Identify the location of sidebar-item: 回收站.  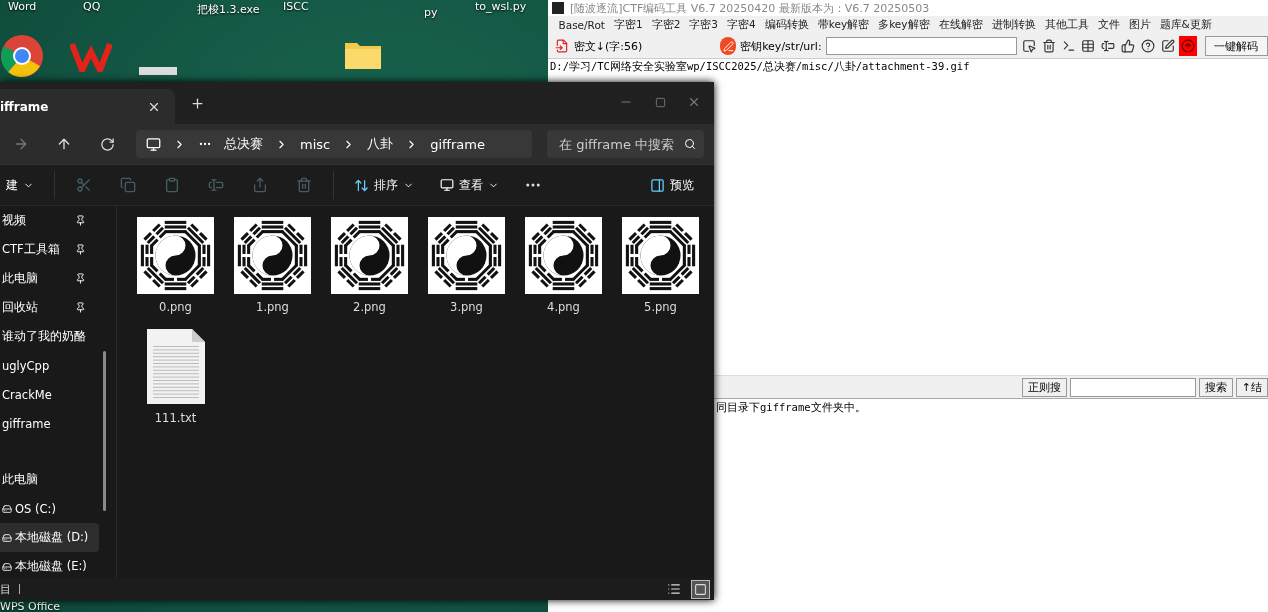
(50, 307).